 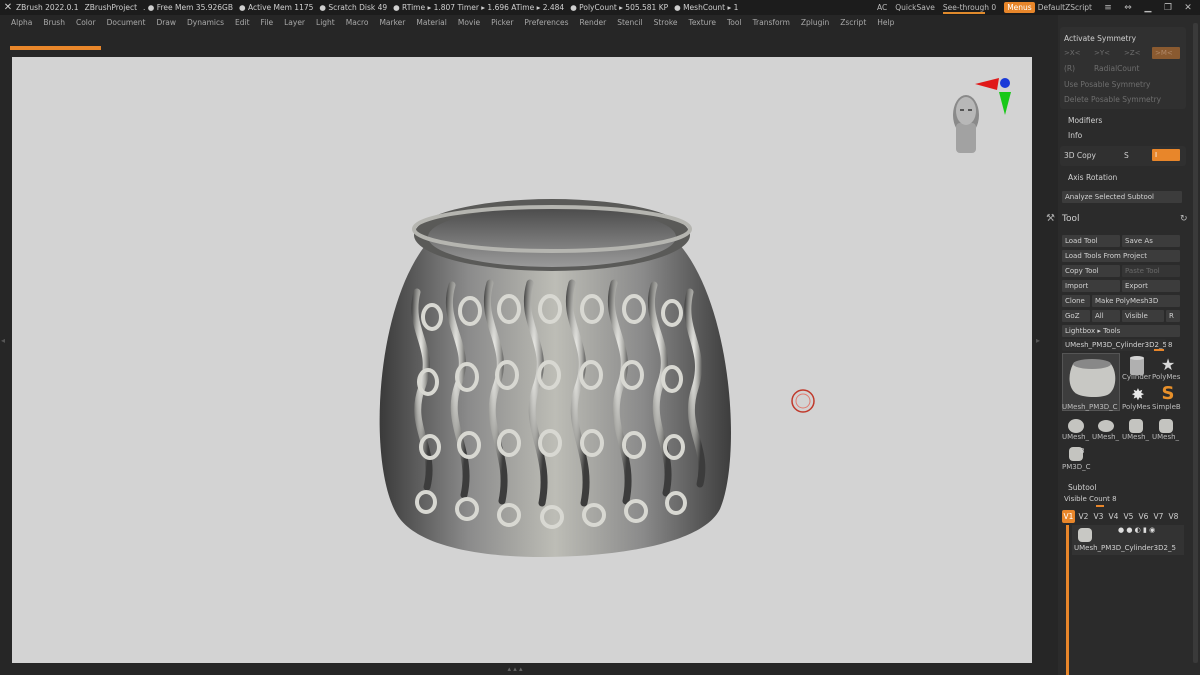 I want to click on paste-tool-button: Paste Tool, so click(x=1151, y=271).